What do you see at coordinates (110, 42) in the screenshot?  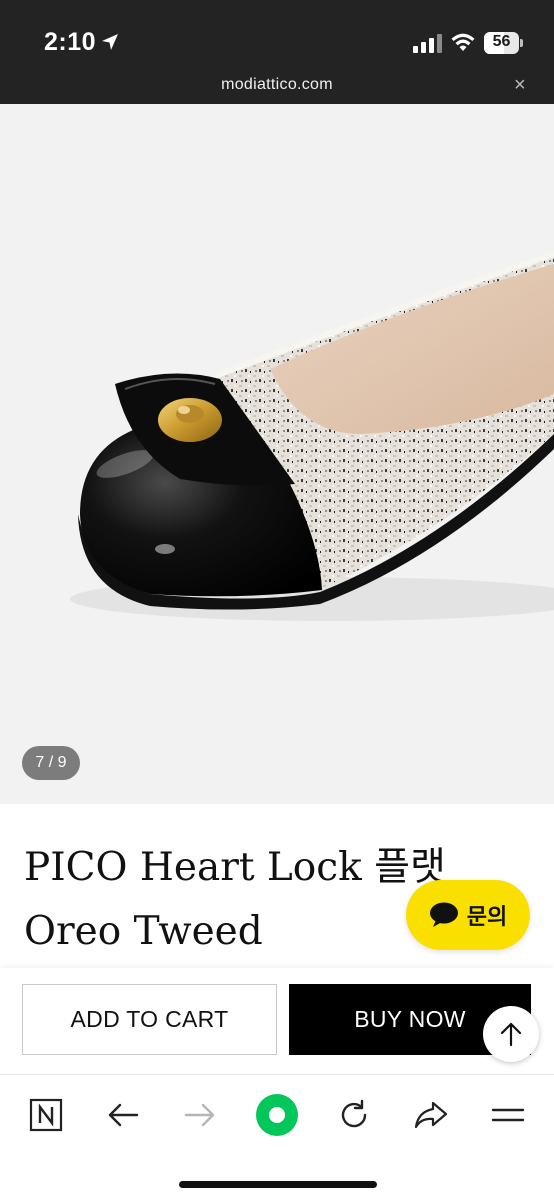 I see `location-arrow-icon` at bounding box center [110, 42].